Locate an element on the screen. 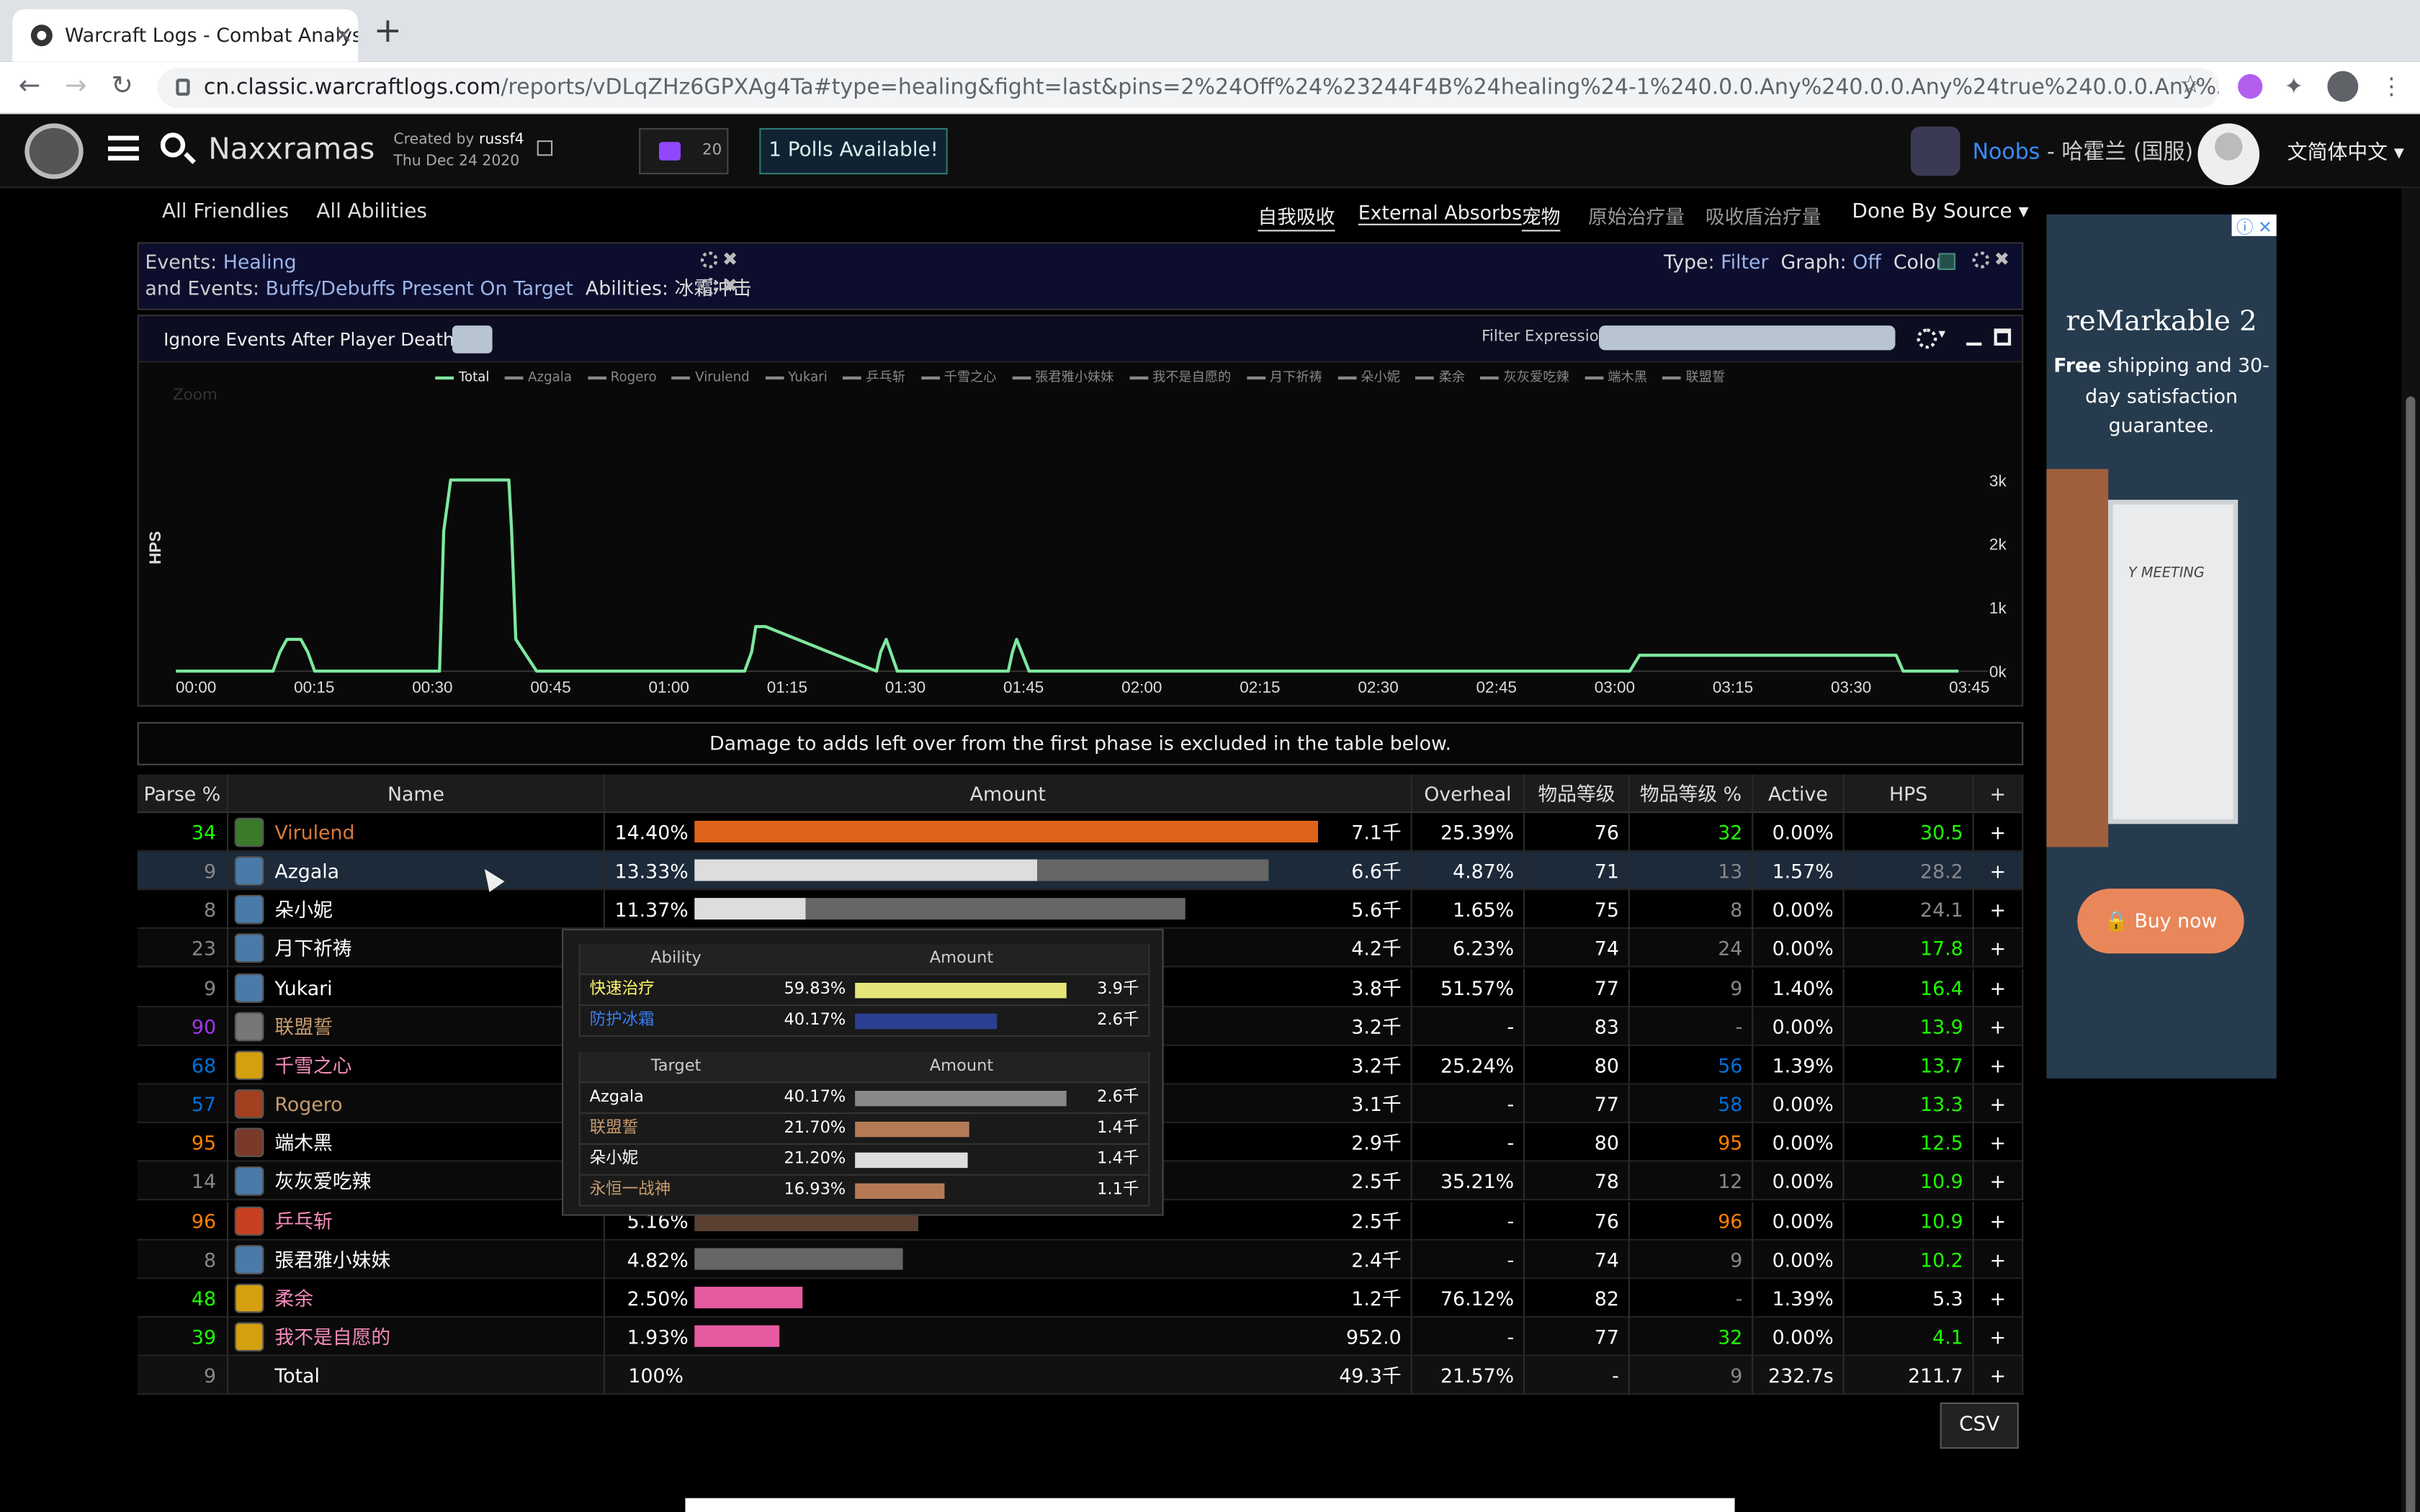  player-name: 联盟誓 is located at coordinates (417, 1026).